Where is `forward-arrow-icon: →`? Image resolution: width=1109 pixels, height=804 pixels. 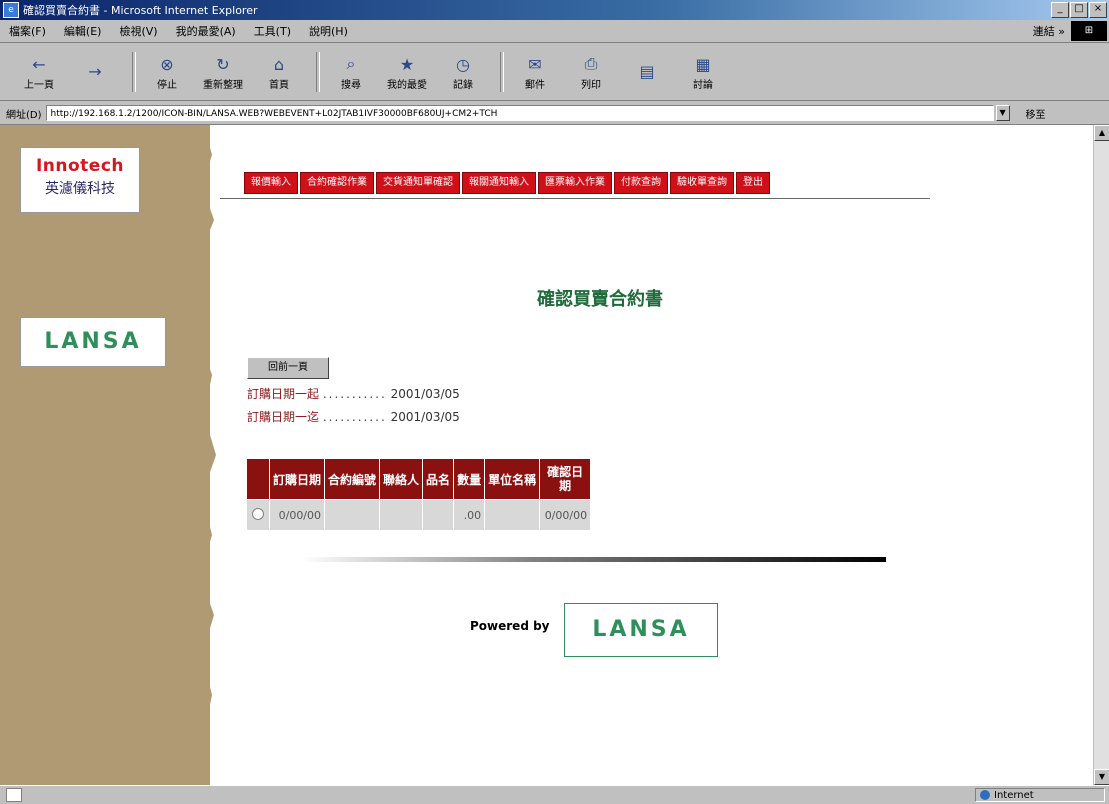
forward-arrow-icon: → is located at coordinates (95, 71).